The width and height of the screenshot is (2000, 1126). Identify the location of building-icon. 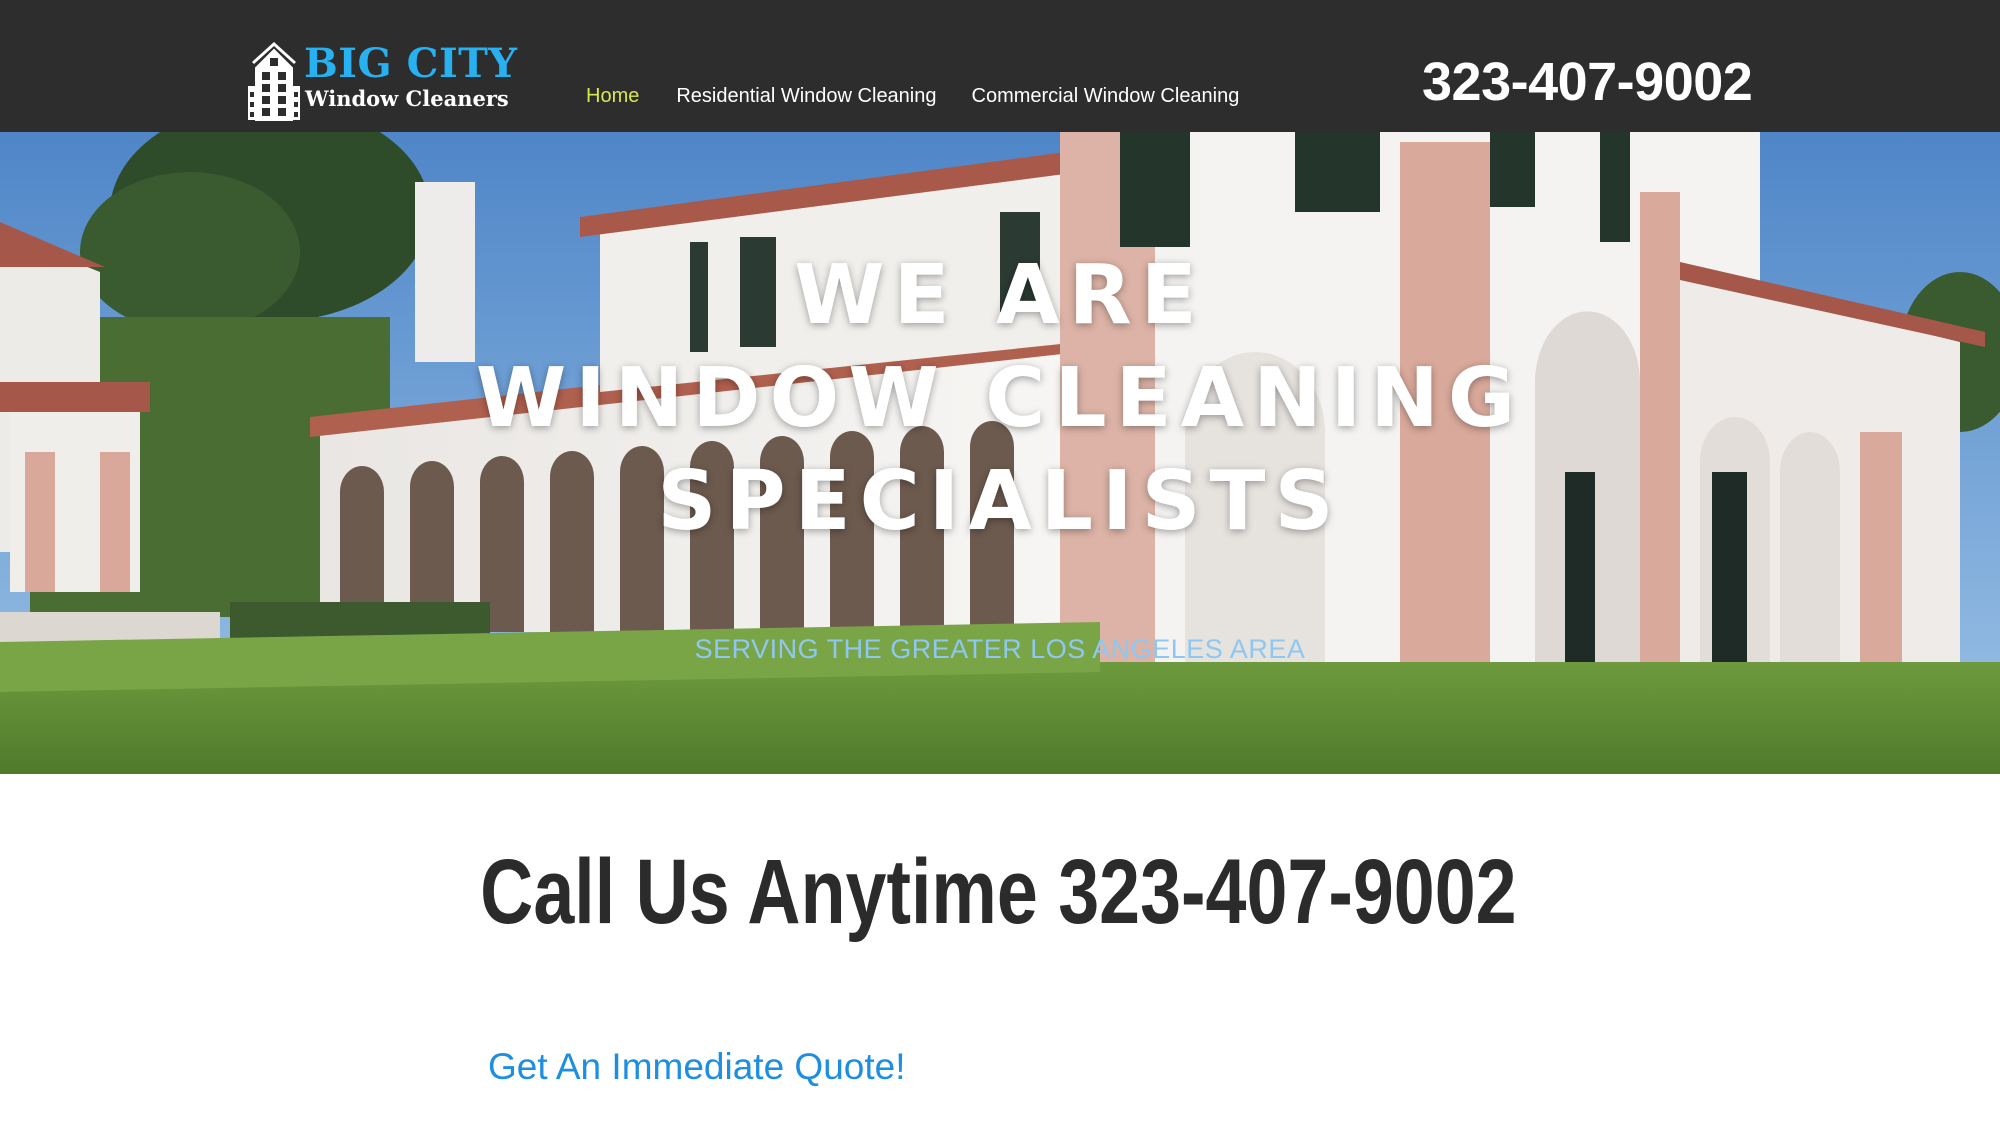
(274, 81).